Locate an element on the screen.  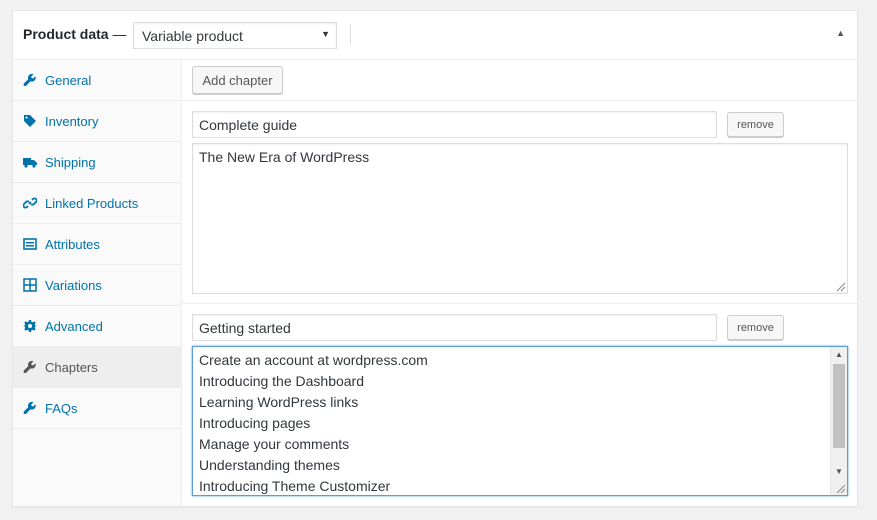
chapter-content-line: Create an account at wordpress.com is located at coordinates (313, 360).